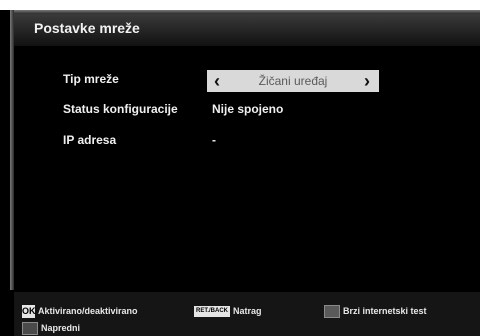  What do you see at coordinates (247, 30) in the screenshot?
I see `title-bar: Postavke mreže` at bounding box center [247, 30].